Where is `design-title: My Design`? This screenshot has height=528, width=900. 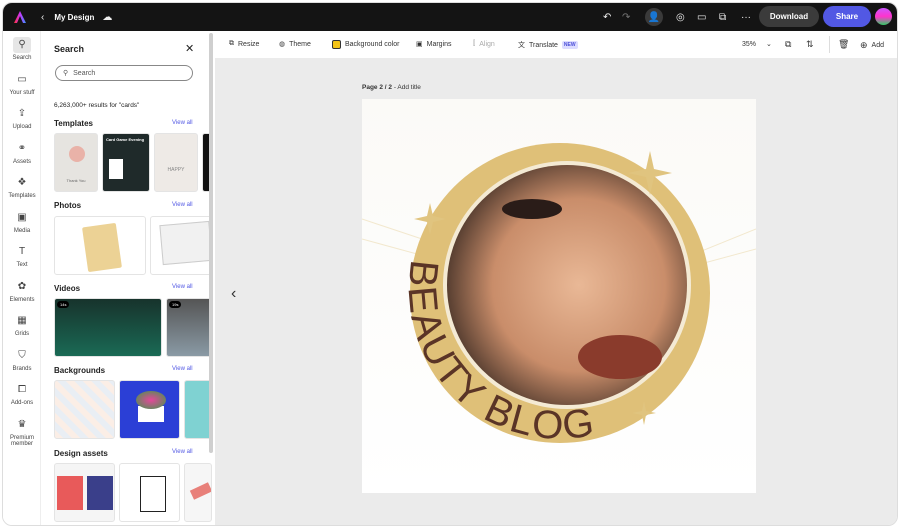 design-title: My Design is located at coordinates (74, 17).